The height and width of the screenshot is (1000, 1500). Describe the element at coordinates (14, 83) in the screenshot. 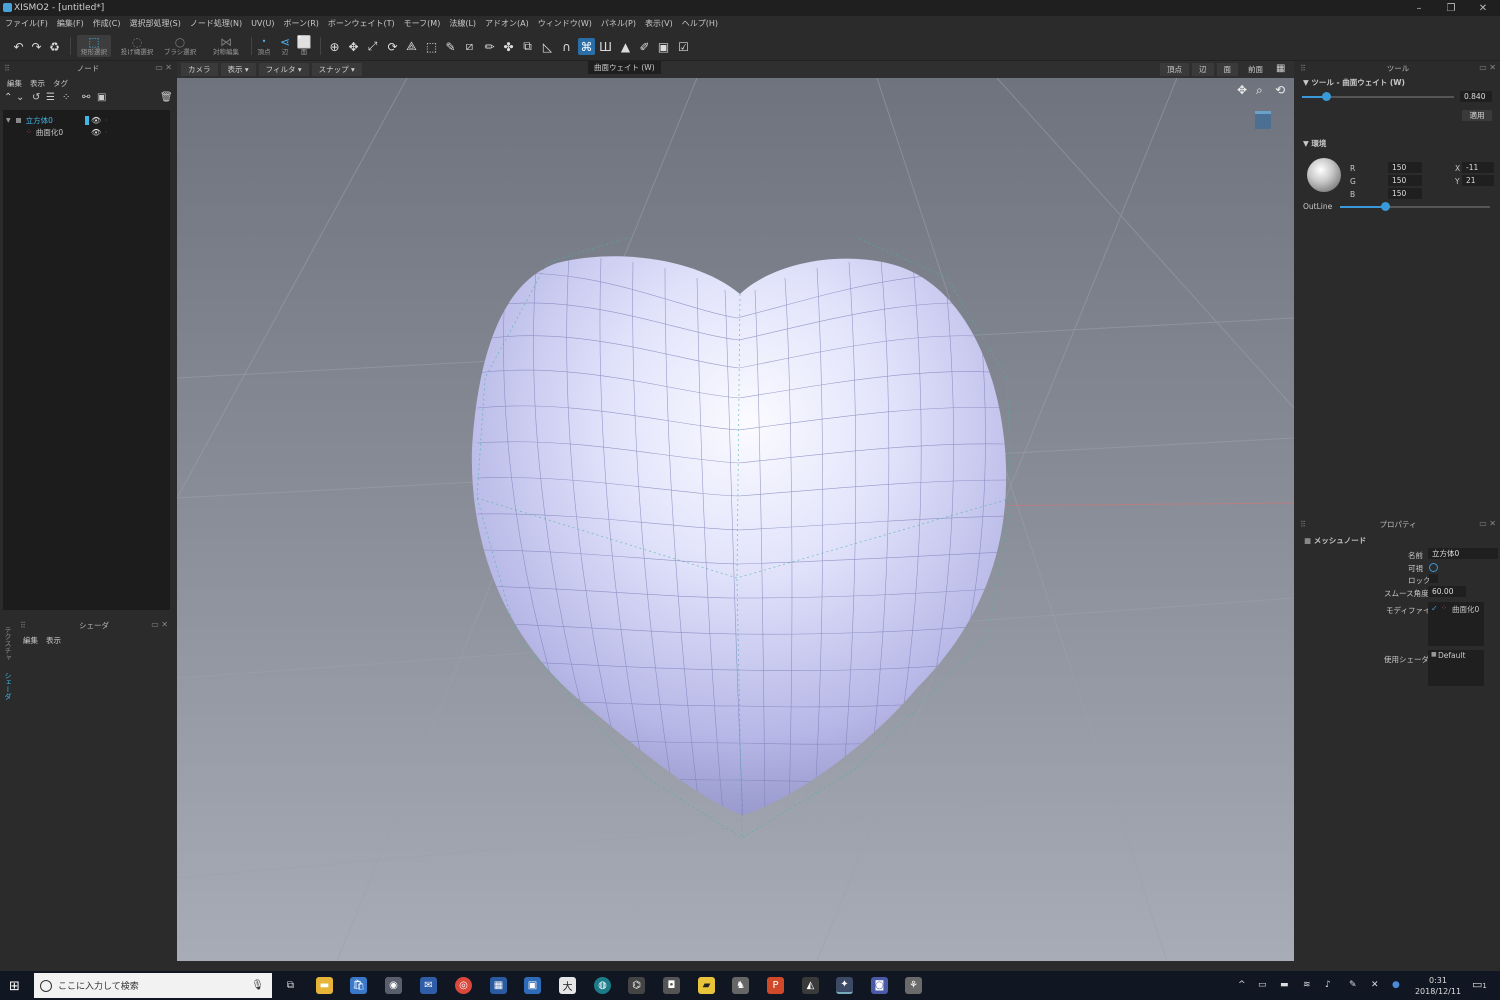

I see `tab-edit: 編集` at that location.